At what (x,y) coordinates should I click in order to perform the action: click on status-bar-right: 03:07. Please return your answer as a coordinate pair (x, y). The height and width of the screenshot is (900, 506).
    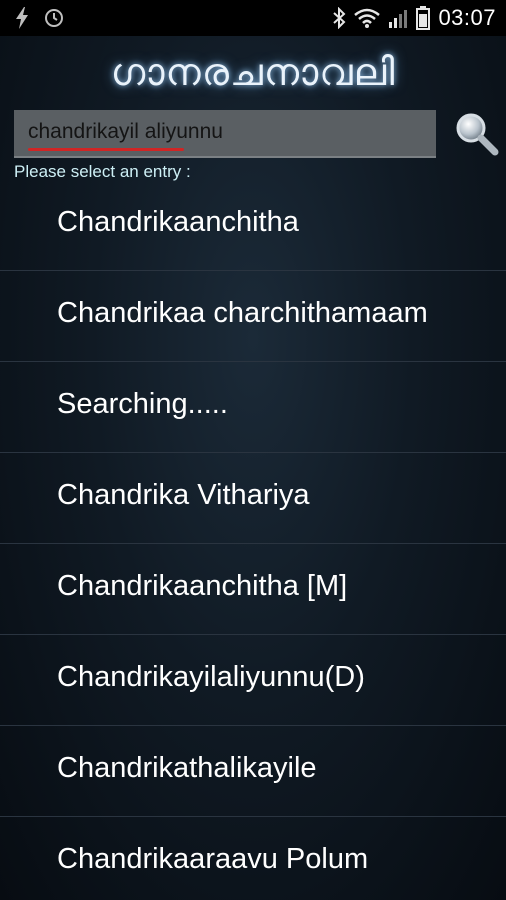
    Looking at the image, I should click on (414, 18).